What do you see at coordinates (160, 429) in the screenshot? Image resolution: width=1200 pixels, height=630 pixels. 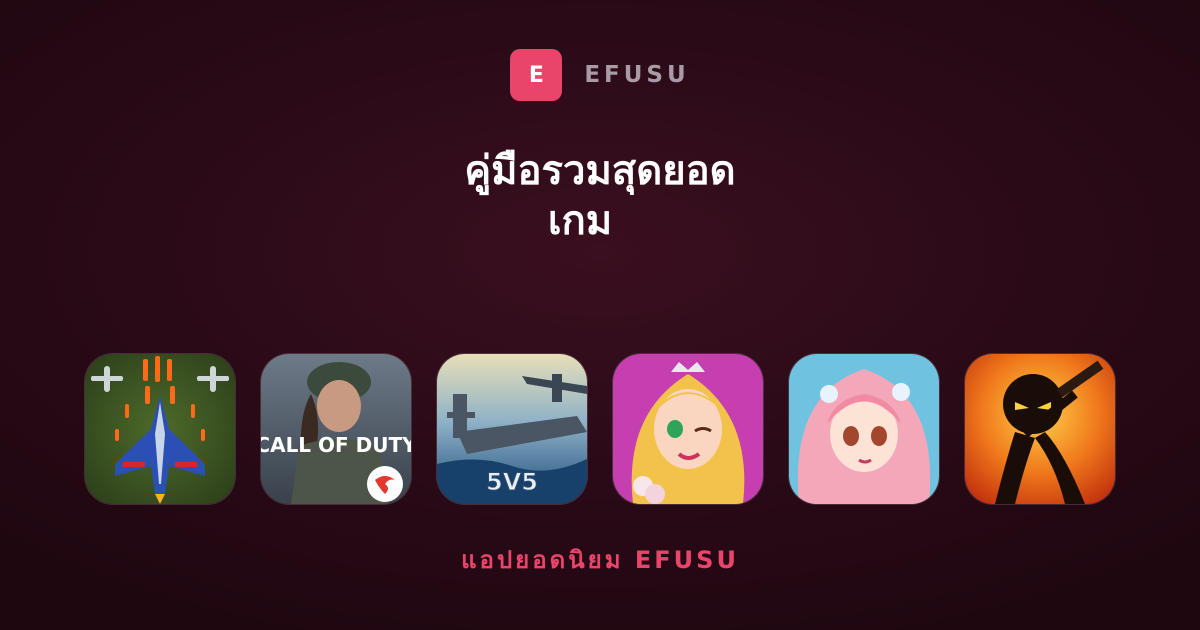 I see `air-fighter-game-icon` at bounding box center [160, 429].